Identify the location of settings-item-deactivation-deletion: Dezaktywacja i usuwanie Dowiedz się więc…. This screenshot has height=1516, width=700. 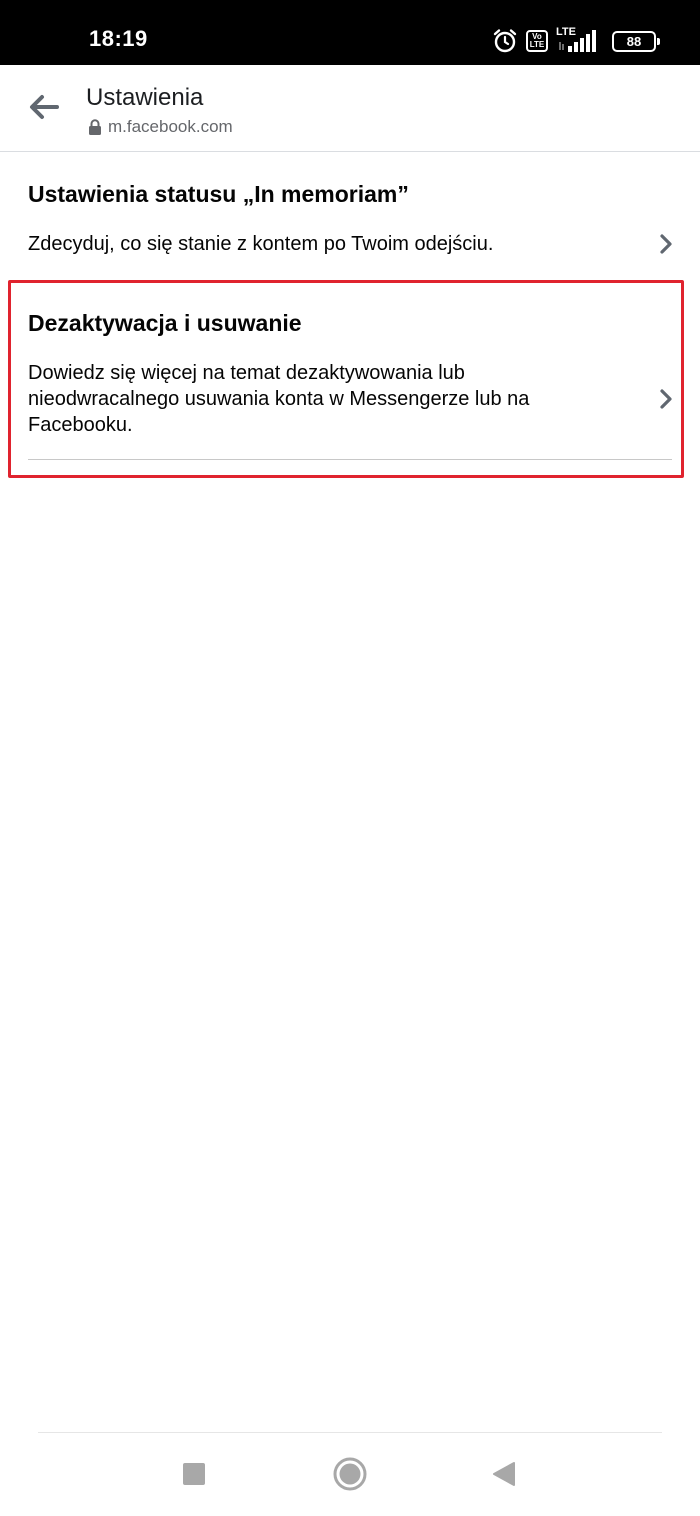
(350, 385).